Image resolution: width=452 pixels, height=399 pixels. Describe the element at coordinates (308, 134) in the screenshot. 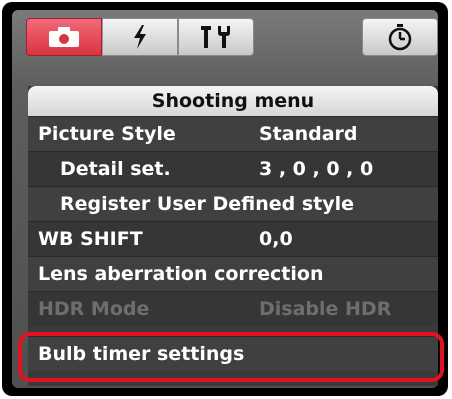

I see `menu-item-value: Standard` at that location.